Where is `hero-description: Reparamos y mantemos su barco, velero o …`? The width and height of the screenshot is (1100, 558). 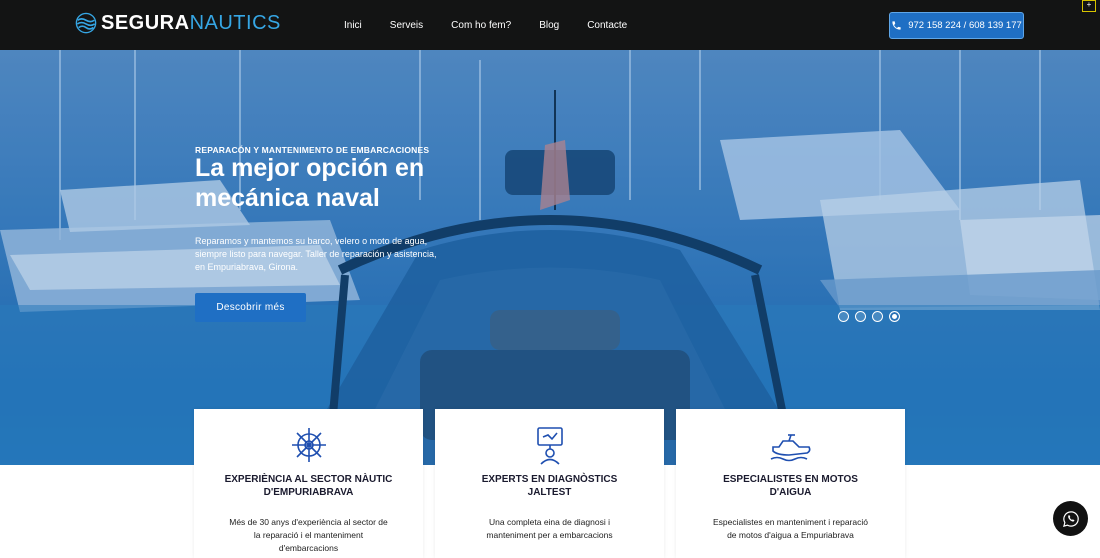
hero-description: Reparamos y mantemos su barco, velero o … is located at coordinates (316, 254).